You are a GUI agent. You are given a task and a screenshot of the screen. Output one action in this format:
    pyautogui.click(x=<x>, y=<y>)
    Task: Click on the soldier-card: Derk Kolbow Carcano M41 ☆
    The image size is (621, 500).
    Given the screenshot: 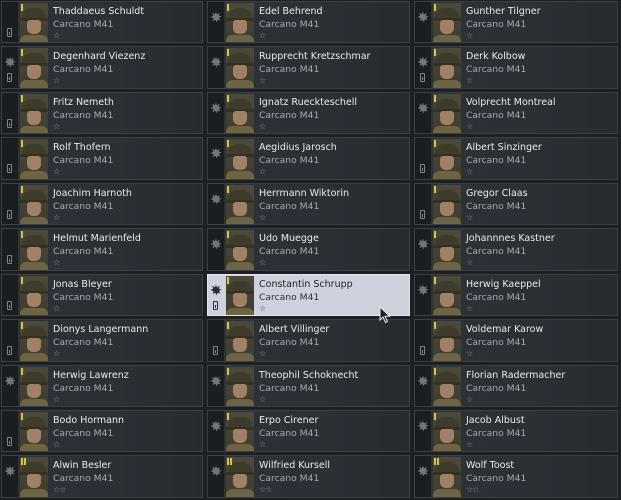 What is the action you would take?
    pyautogui.click(x=516, y=67)
    